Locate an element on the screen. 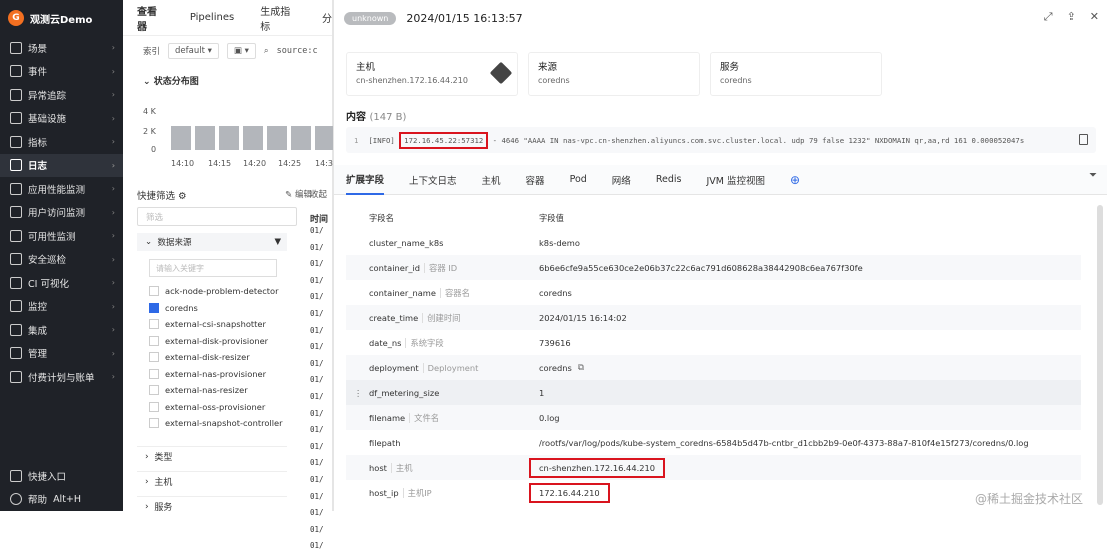 The image size is (1107, 558). app-logo: G 观测云Demo is located at coordinates (61, 18).